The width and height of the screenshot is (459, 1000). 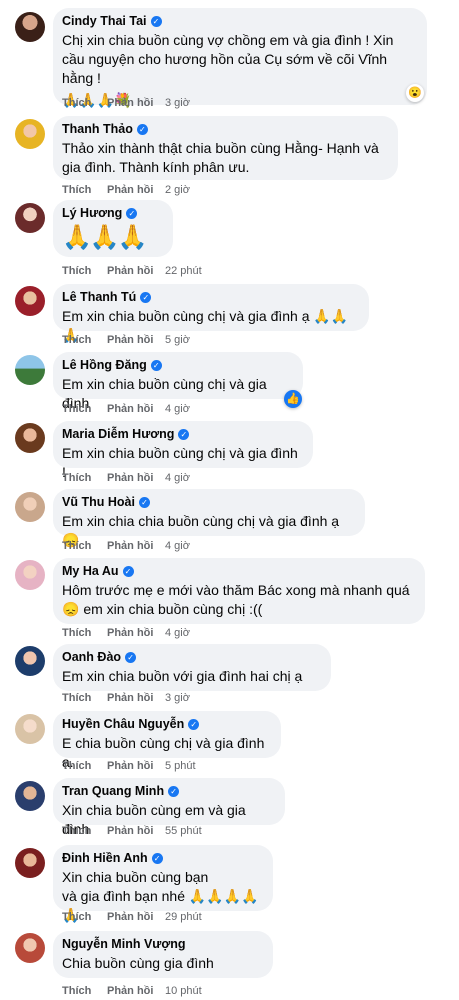 I want to click on comment-actions: Thích Phản hồi 10 phút, so click(x=132, y=991).